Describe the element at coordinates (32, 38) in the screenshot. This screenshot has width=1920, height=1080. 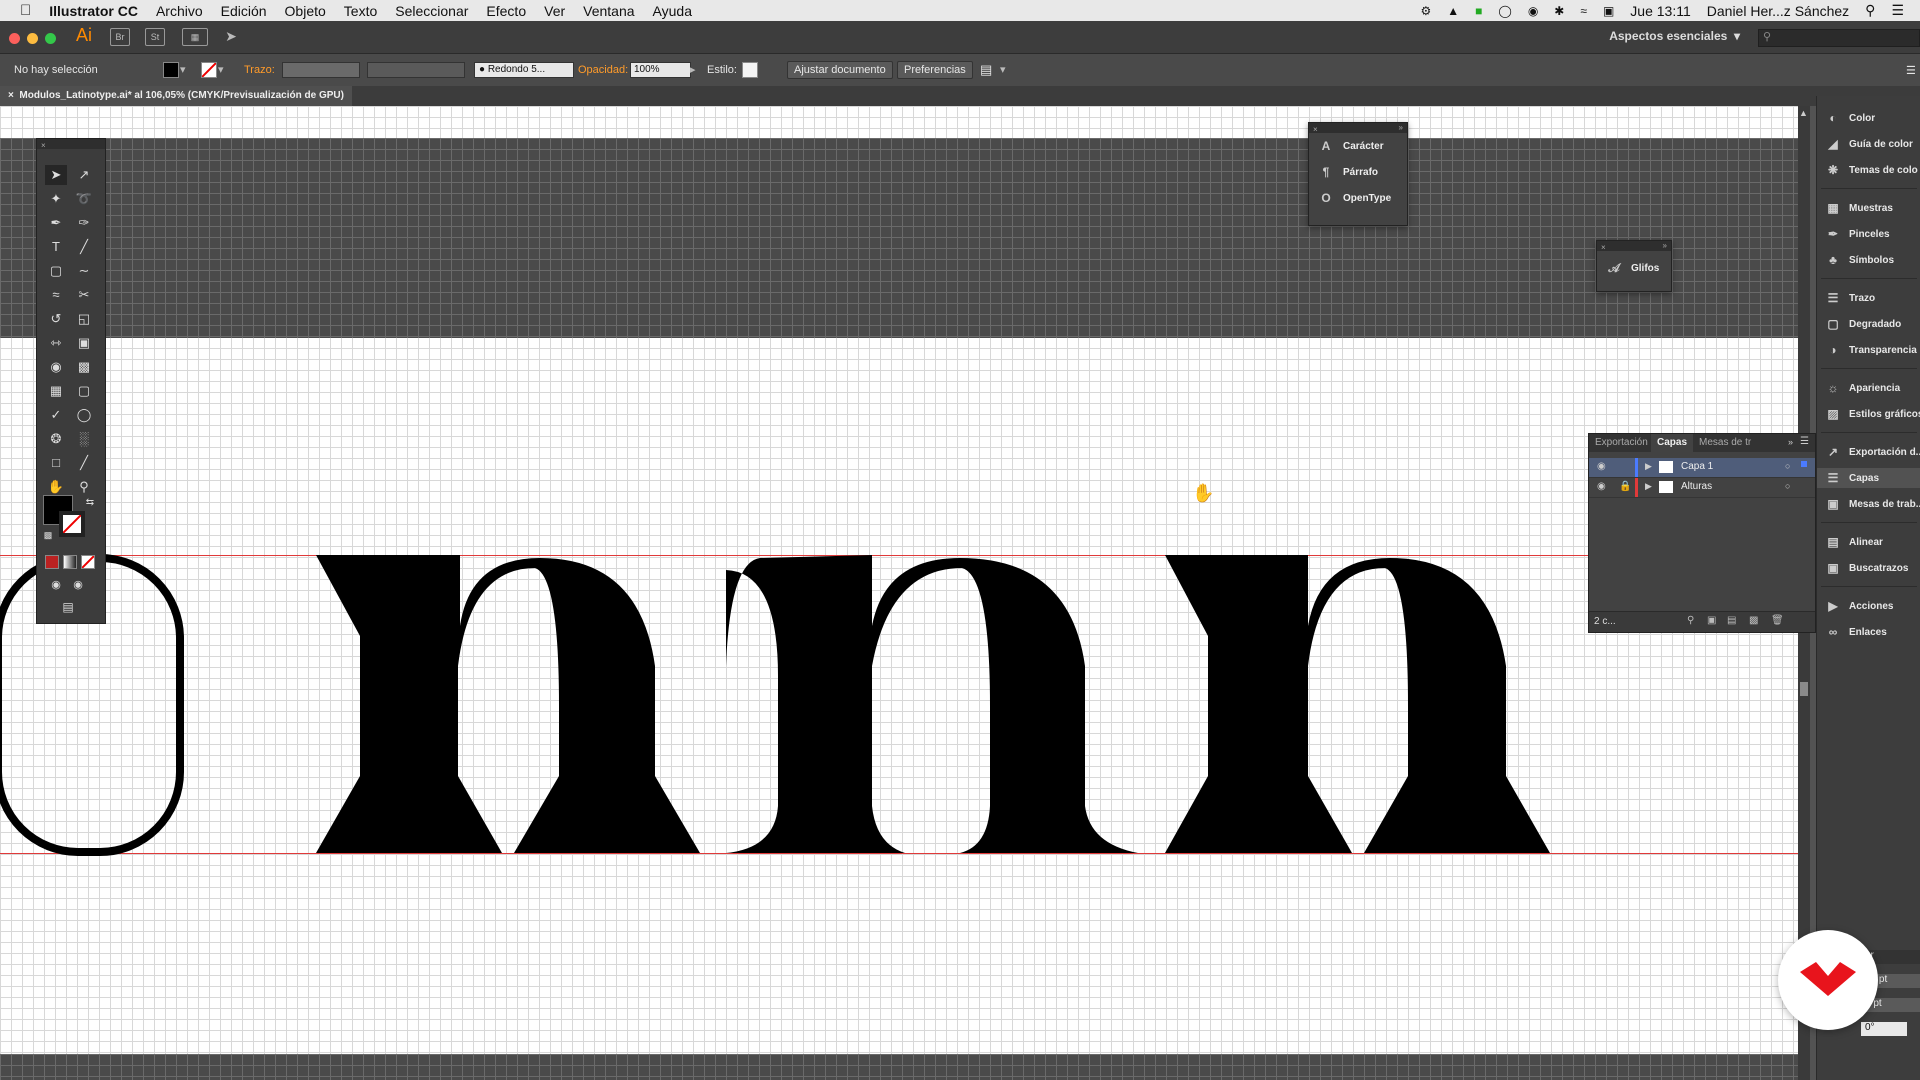
I see `minimize-window-button` at that location.